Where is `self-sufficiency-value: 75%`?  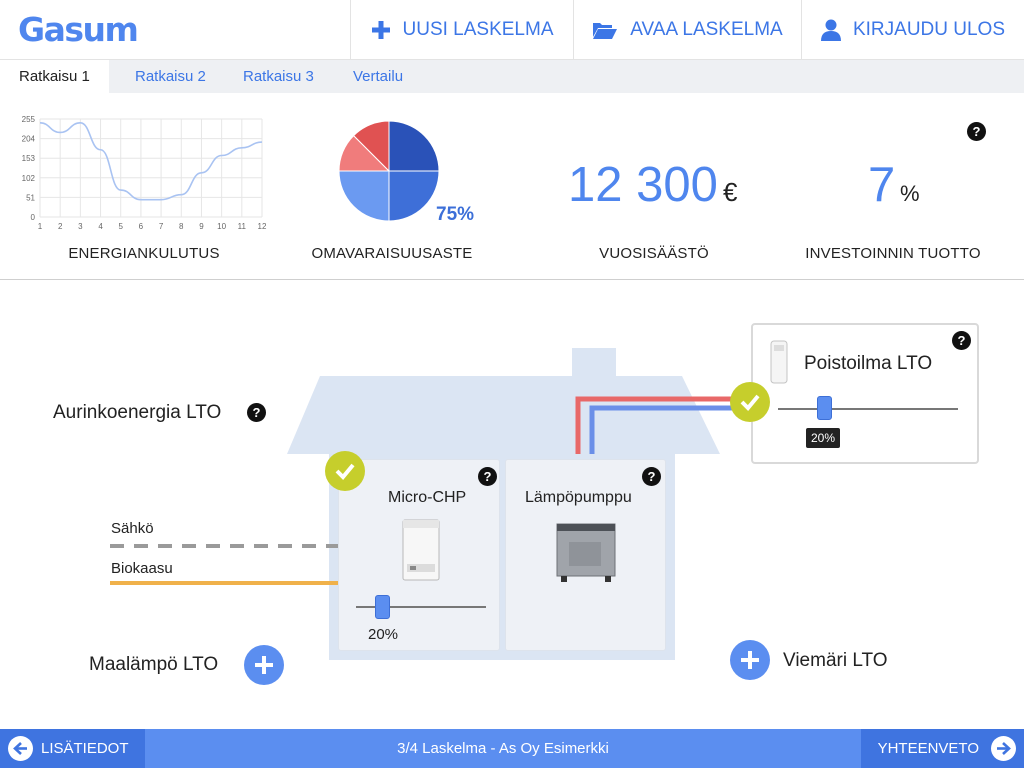 self-sufficiency-value: 75% is located at coordinates (455, 214).